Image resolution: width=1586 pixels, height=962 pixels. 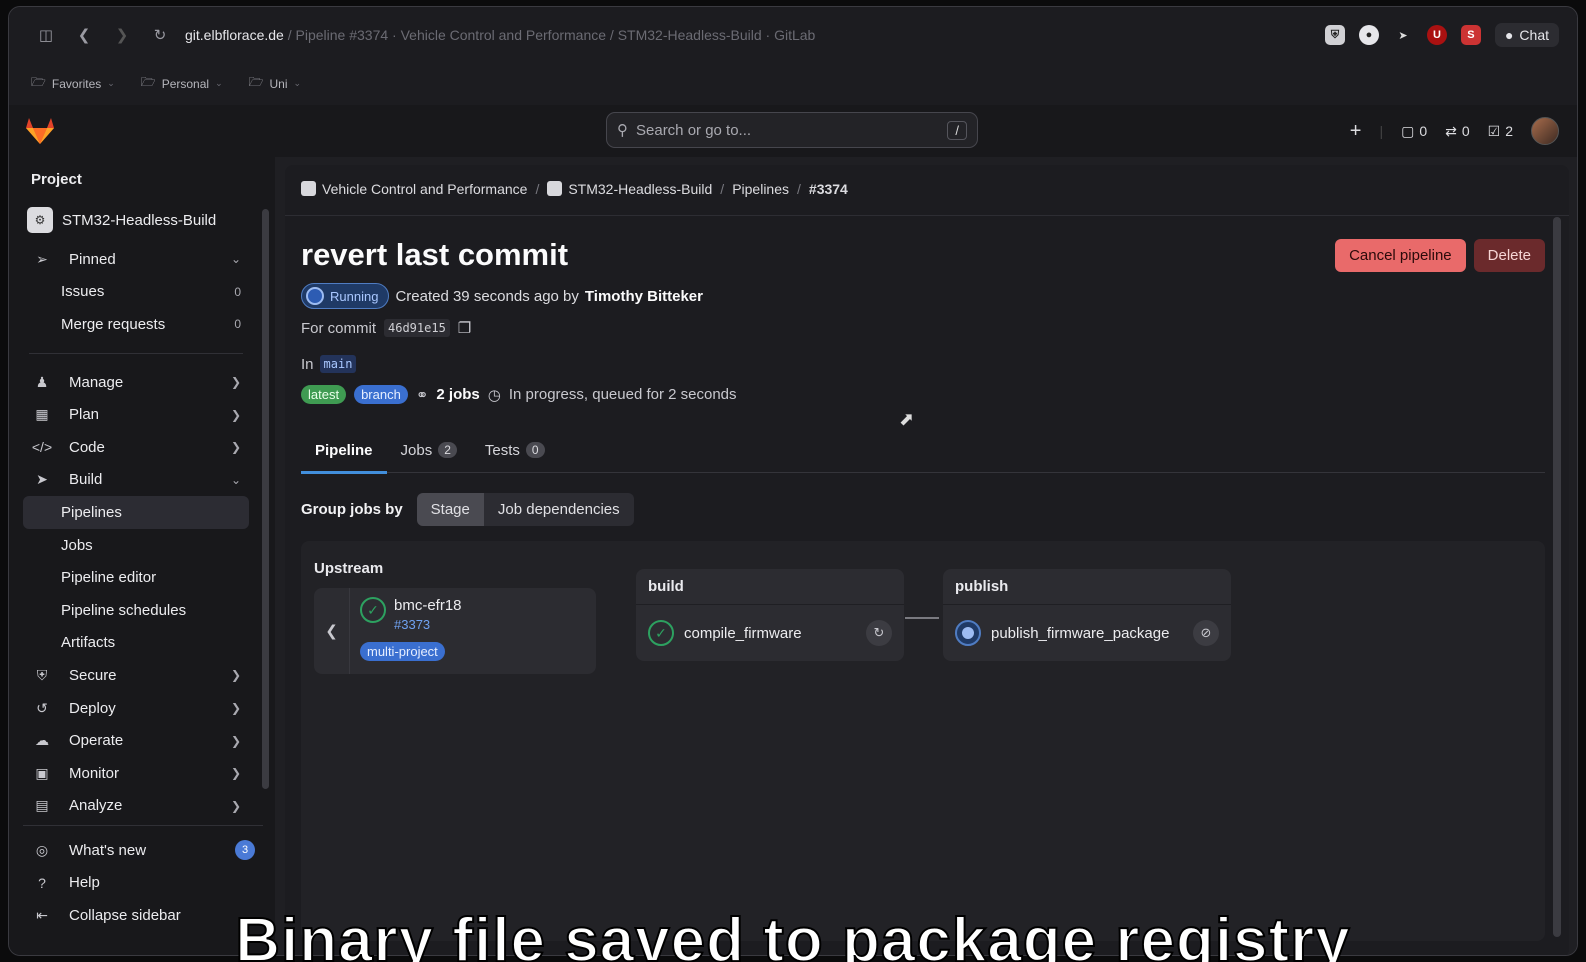 I want to click on tab-count: 0, so click(x=535, y=450).